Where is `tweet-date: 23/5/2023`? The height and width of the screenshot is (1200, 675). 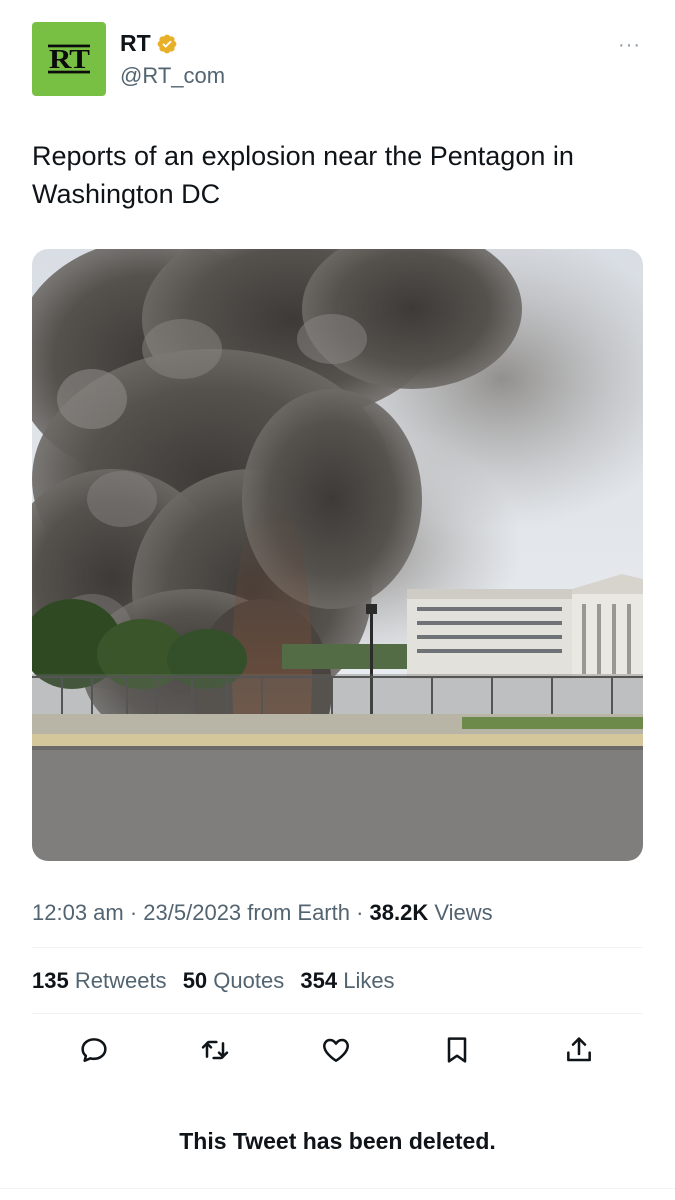
tweet-date: 23/5/2023 is located at coordinates (192, 912).